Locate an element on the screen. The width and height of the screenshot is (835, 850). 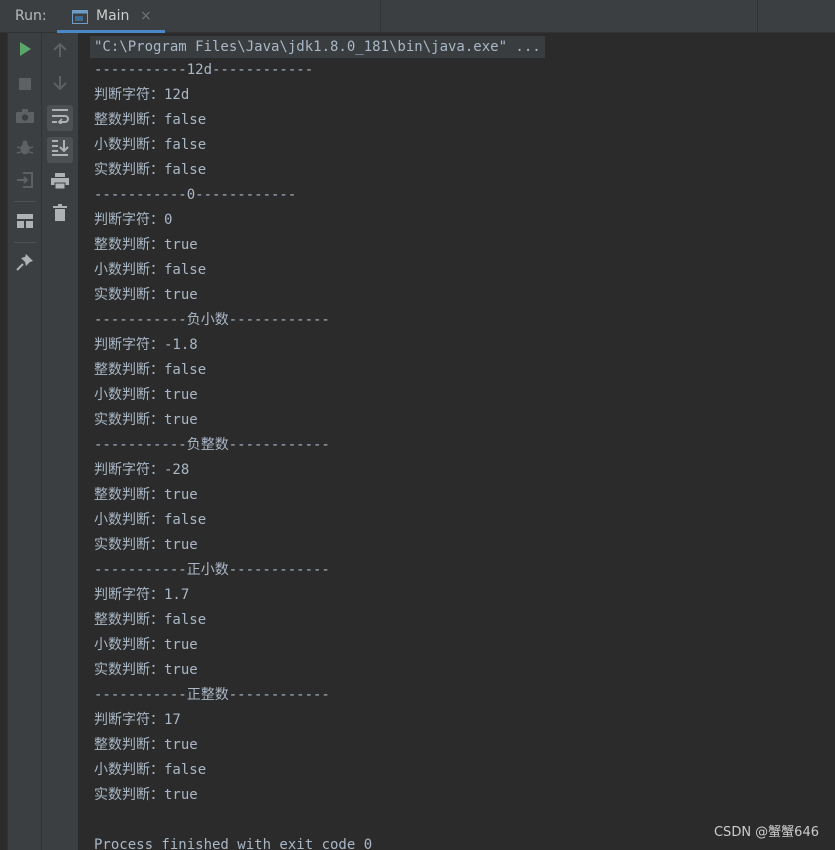
restore-layout-button is located at coordinates (25, 222).